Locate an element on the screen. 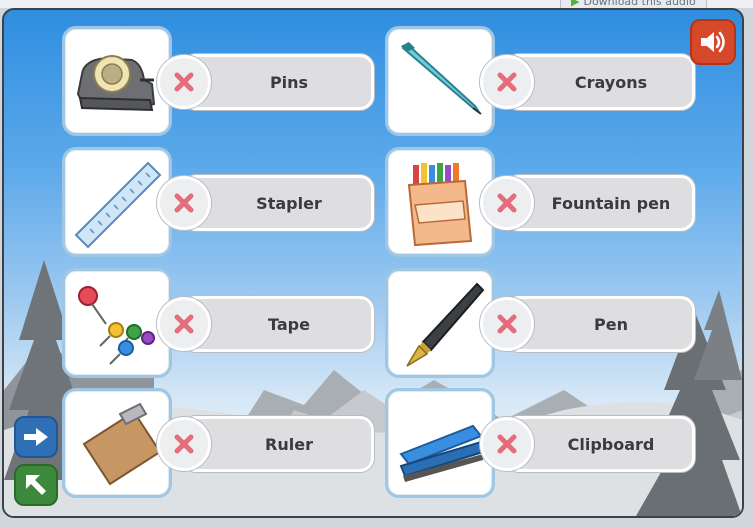 This screenshot has height=527, width=753. word-label-pins: Pins is located at coordinates (289, 82).